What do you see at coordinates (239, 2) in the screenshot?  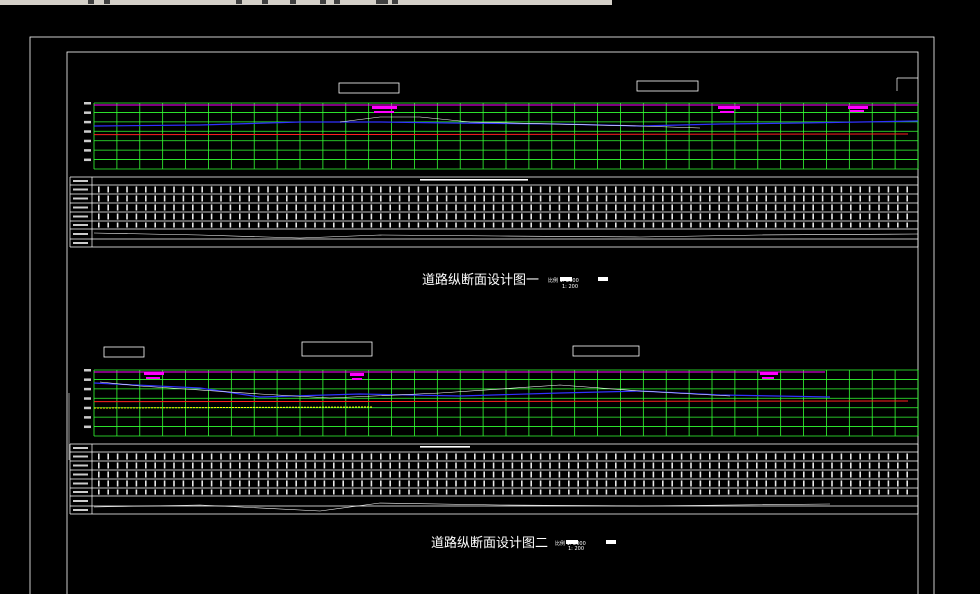 I see `save-icon` at bounding box center [239, 2].